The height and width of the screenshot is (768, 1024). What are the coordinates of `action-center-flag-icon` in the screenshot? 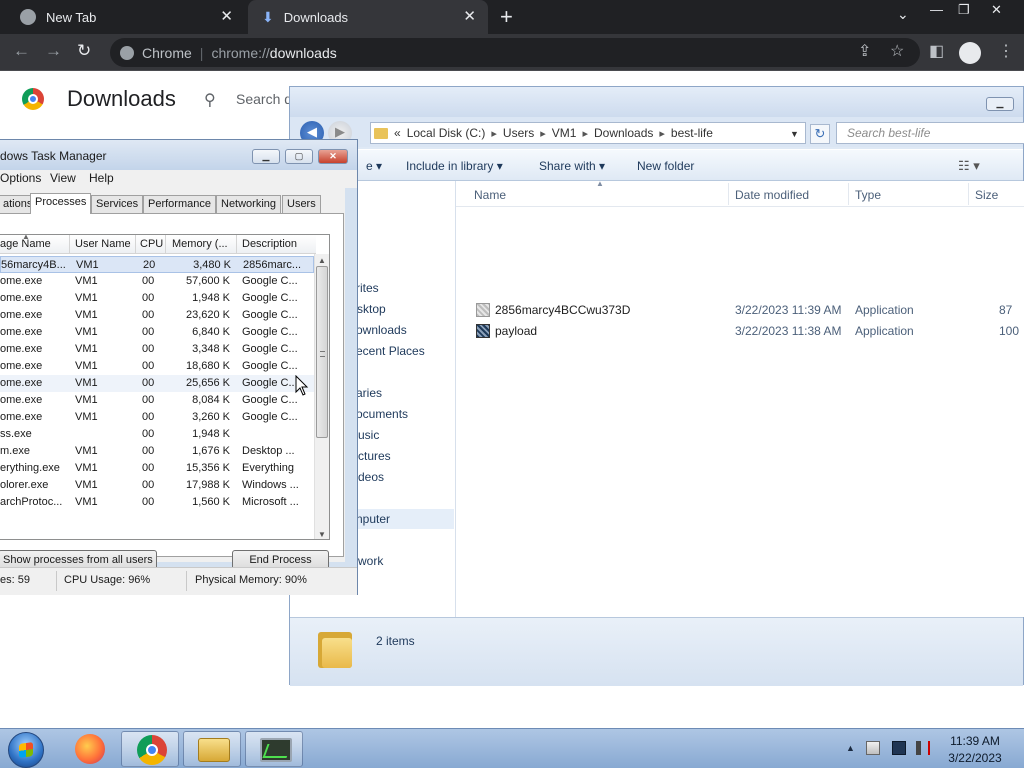 It's located at (873, 748).